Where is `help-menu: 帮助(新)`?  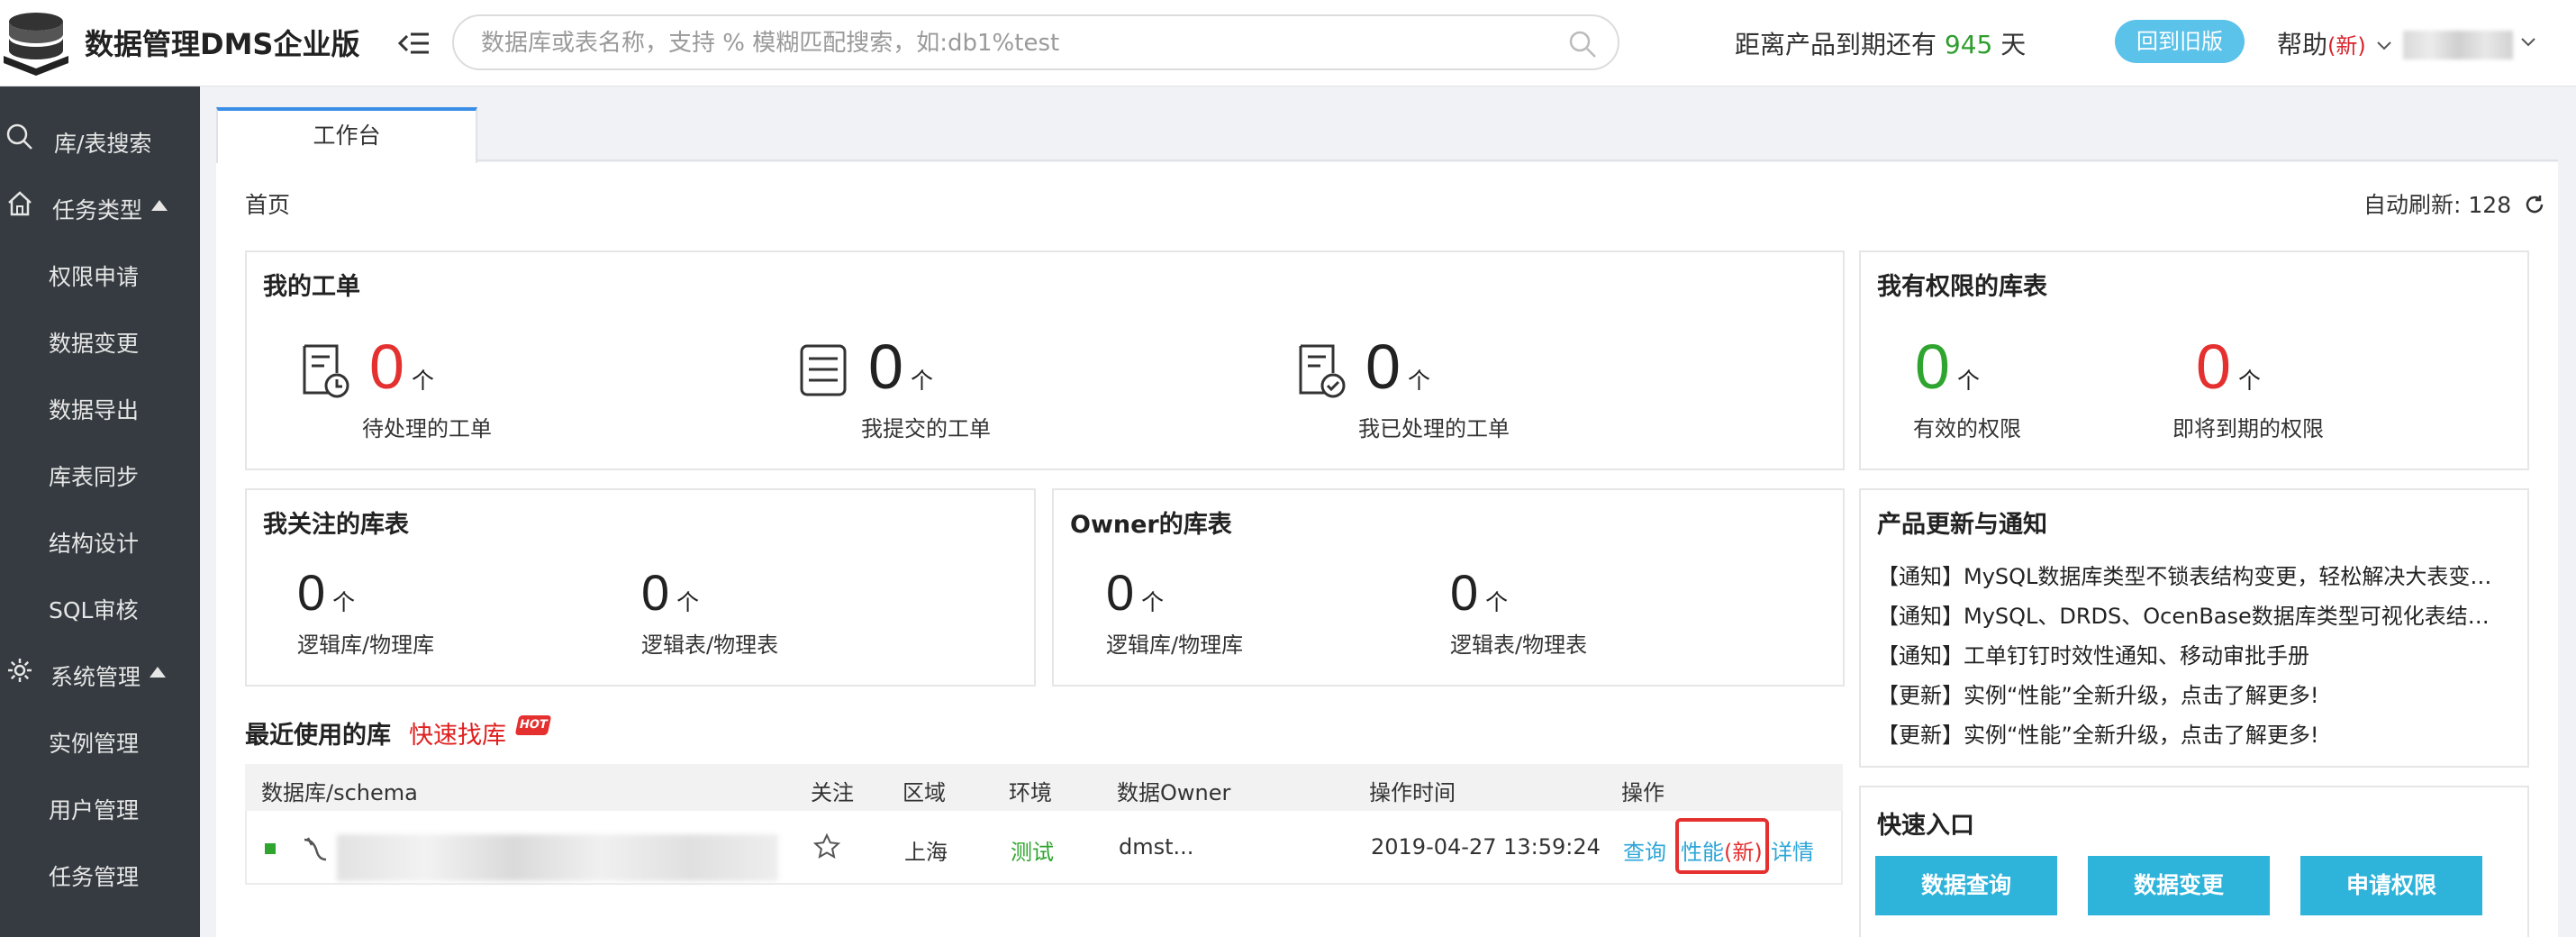
help-menu: 帮助(新) is located at coordinates (2335, 43).